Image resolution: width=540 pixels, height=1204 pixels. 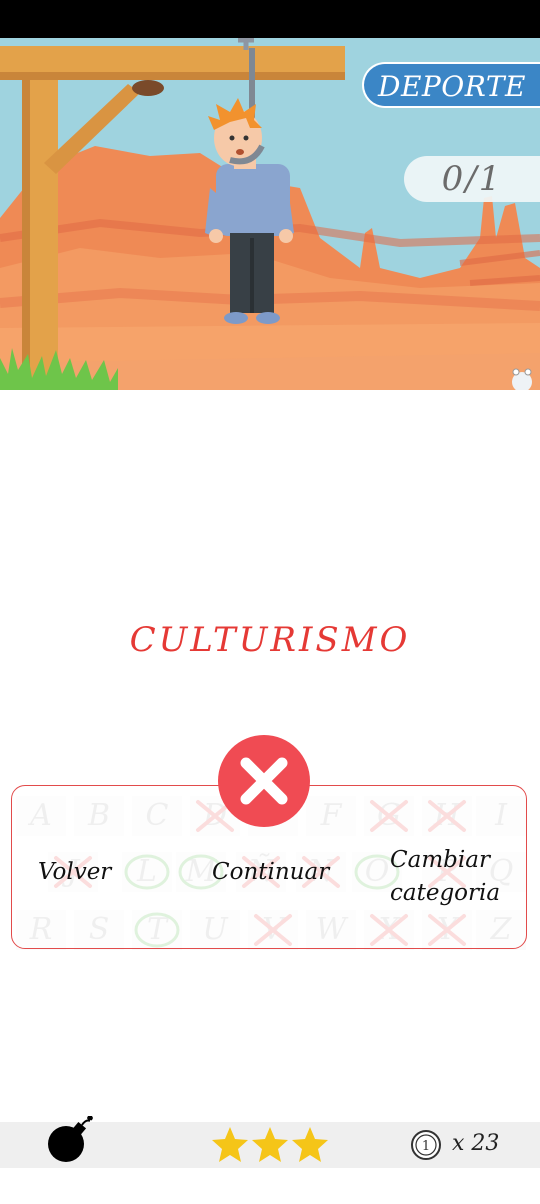 I want to click on category-badge: DEPORTE, so click(x=451, y=85).